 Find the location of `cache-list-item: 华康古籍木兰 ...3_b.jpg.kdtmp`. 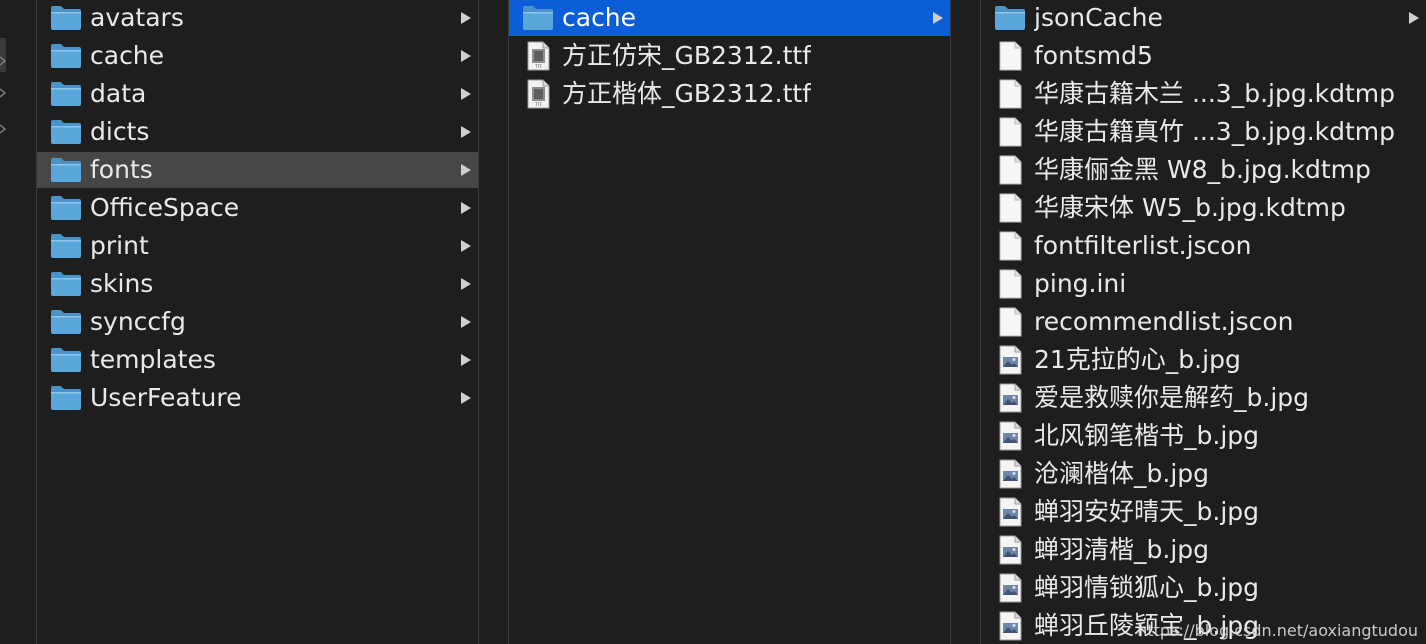

cache-list-item: 华康古籍木兰 ...3_b.jpg.kdtmp is located at coordinates (1203, 94).